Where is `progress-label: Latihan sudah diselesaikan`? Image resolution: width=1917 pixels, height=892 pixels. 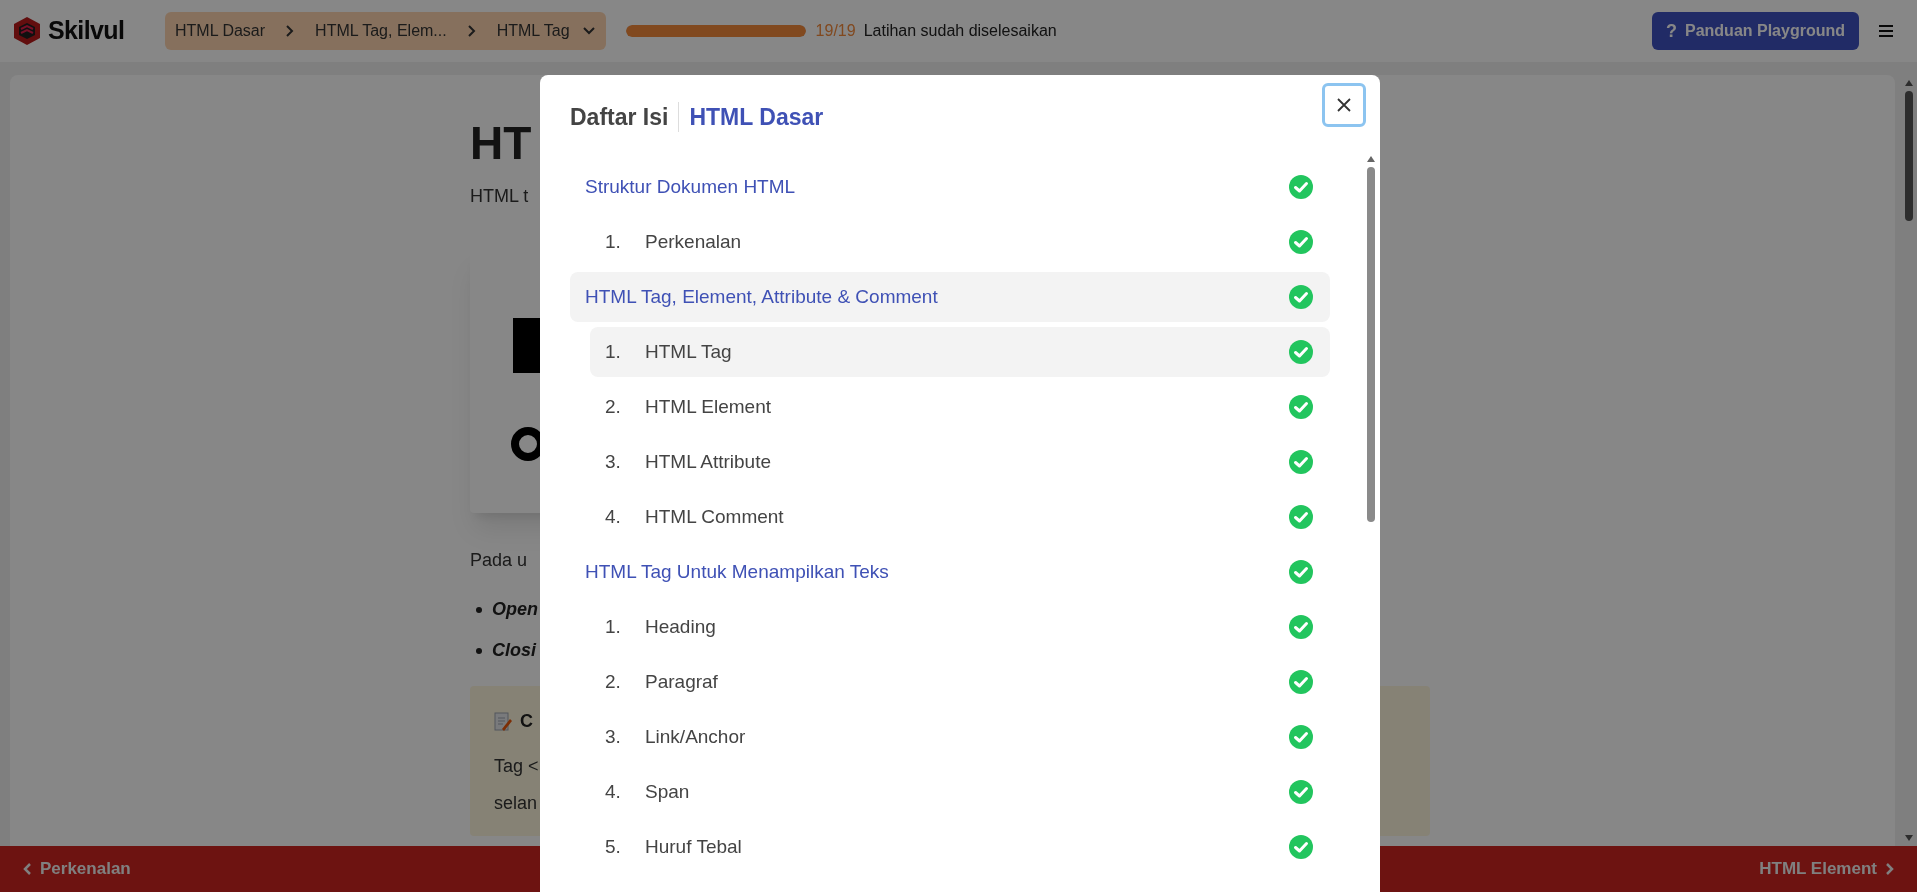
progress-label: Latihan sudah diselesaikan is located at coordinates (960, 31).